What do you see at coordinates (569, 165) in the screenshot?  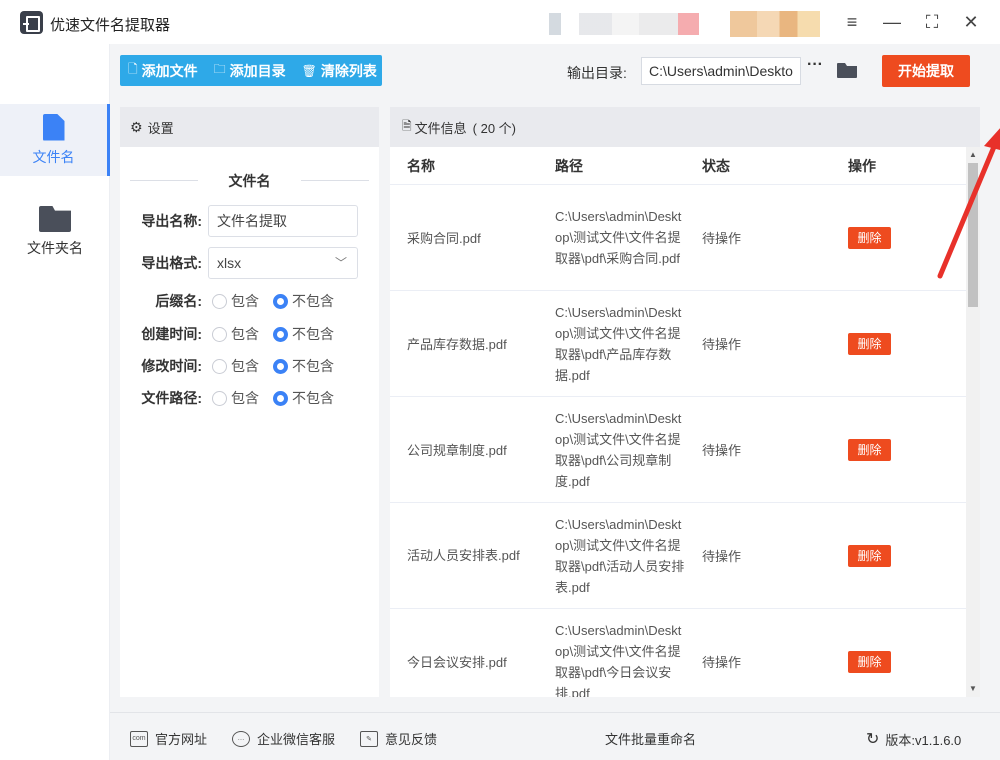 I see `column-path: 路径` at bounding box center [569, 165].